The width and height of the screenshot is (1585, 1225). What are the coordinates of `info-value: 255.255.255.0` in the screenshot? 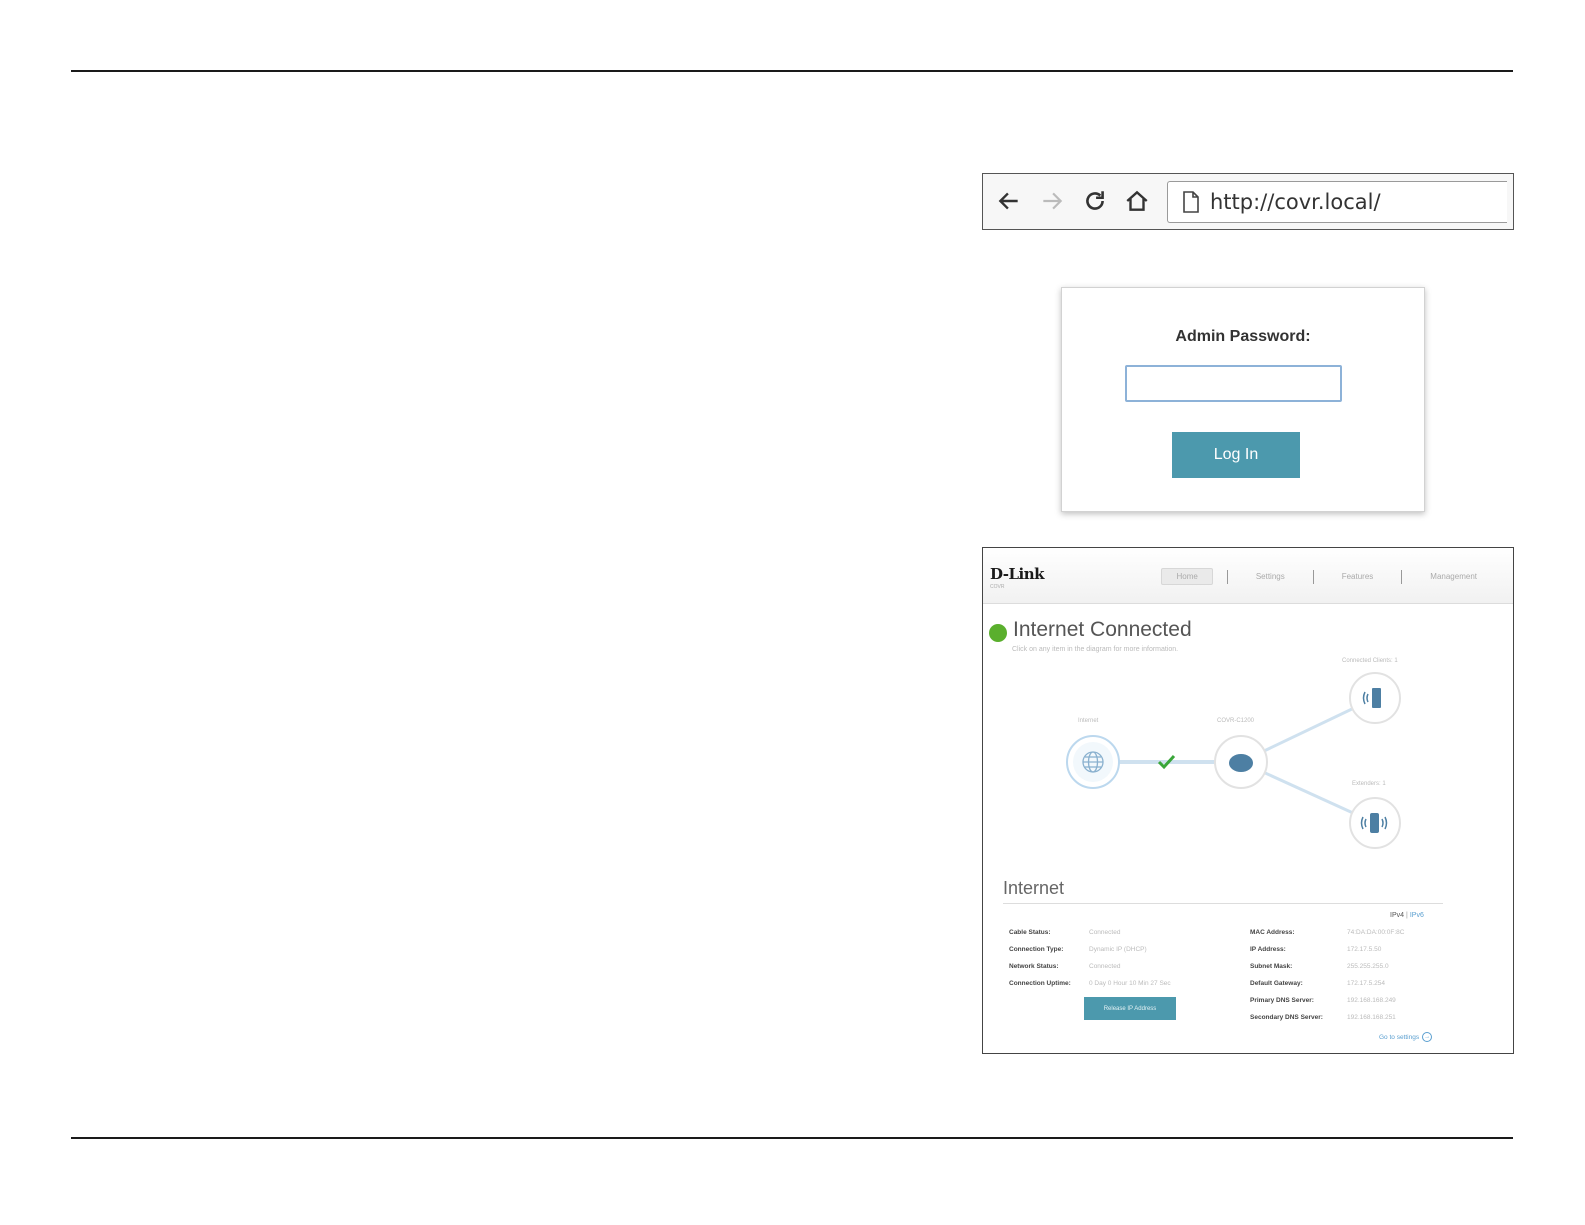 It's located at (1368, 966).